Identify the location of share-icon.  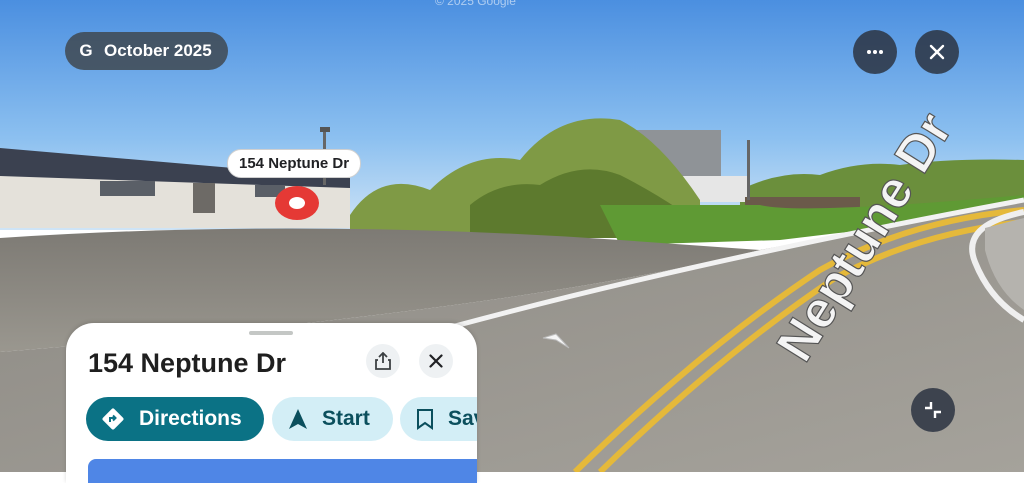
(383, 361).